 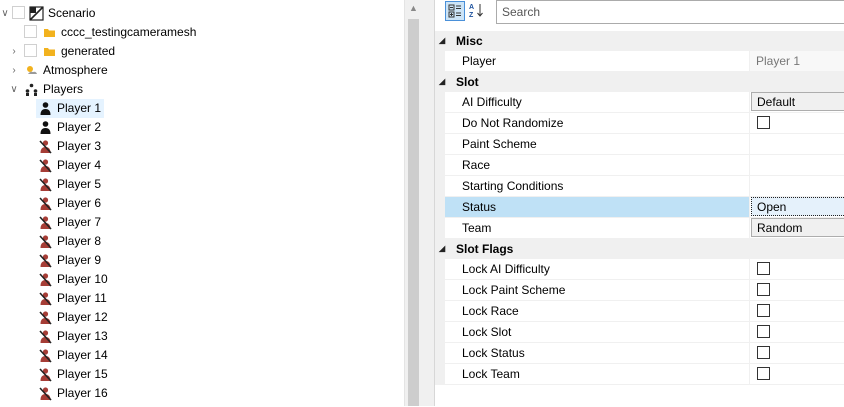 I want to click on category-slot-flags: ◢ Slot Flags, so click(x=639, y=249).